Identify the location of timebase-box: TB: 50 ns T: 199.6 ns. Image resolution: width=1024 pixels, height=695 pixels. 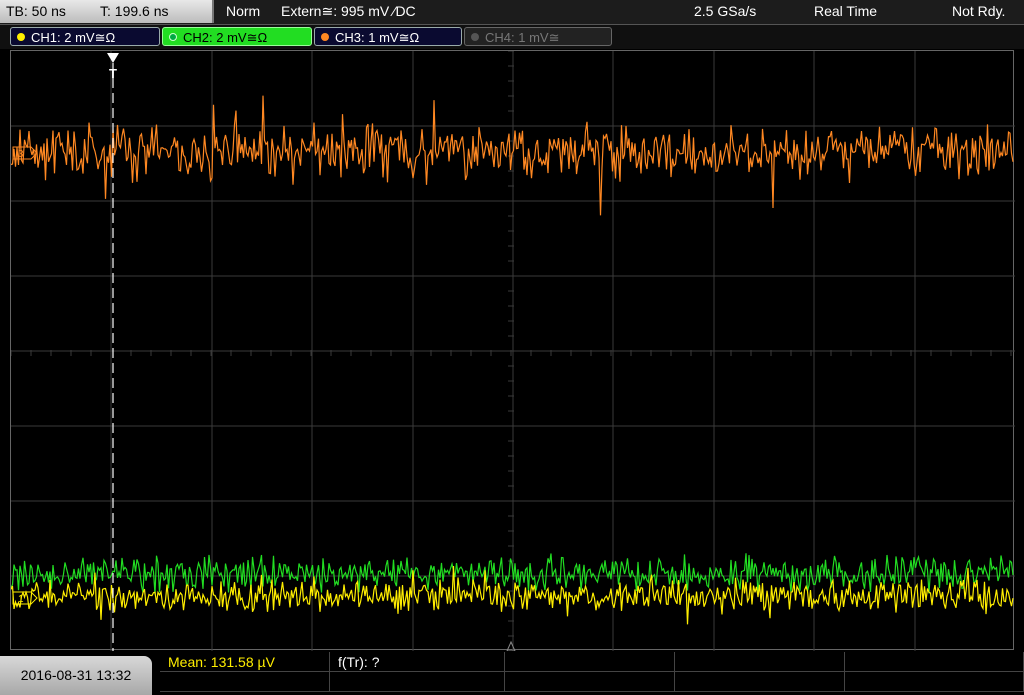
(107, 11).